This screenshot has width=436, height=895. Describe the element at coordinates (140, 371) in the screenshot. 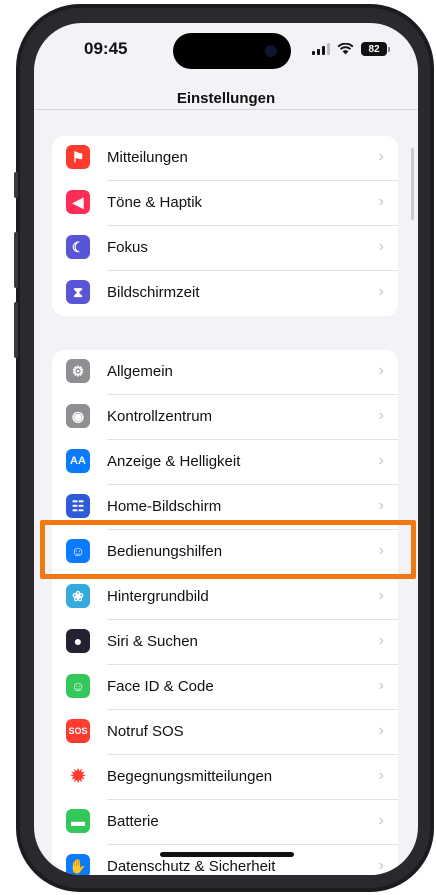

I see `settings-row-label: Allgemein` at that location.